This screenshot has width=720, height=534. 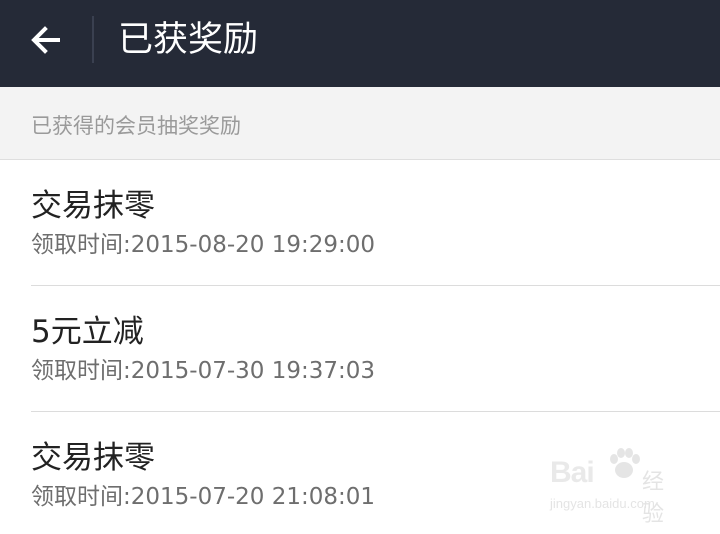 I want to click on reward-name: 5元立减, so click(x=87, y=332).